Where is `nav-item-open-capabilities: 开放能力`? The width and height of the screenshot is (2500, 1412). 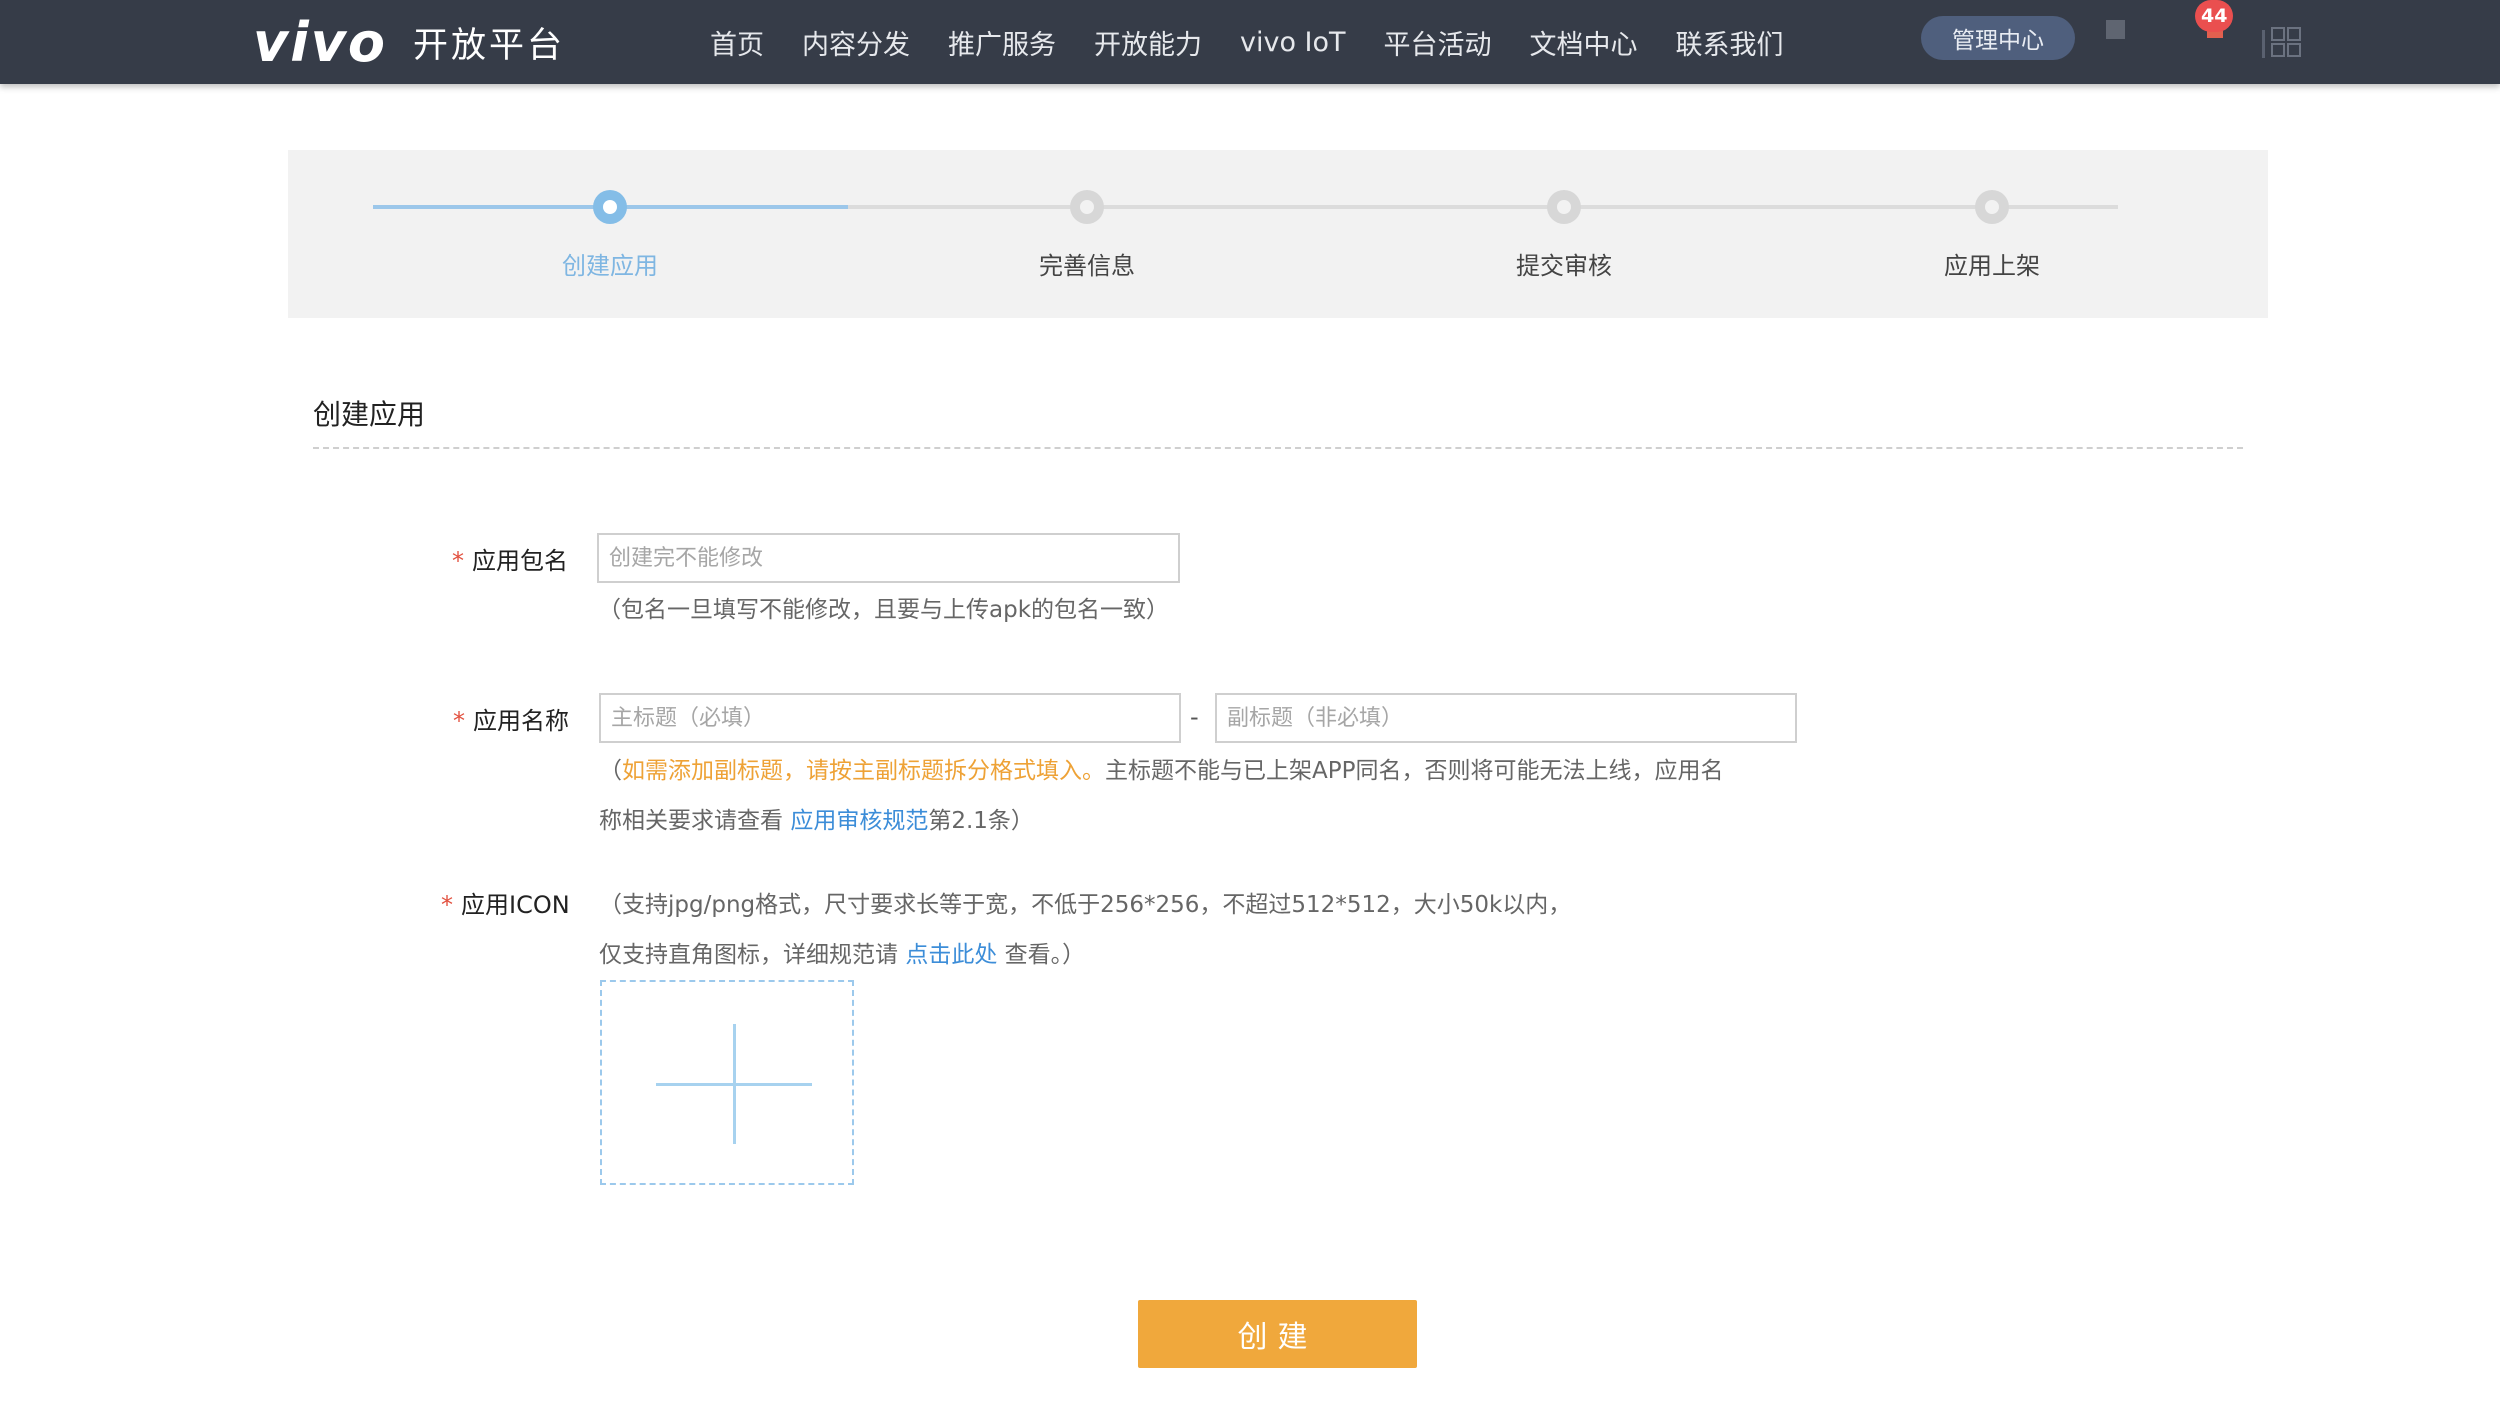
nav-item-open-capabilities: 开放能力 is located at coordinates (1148, 42).